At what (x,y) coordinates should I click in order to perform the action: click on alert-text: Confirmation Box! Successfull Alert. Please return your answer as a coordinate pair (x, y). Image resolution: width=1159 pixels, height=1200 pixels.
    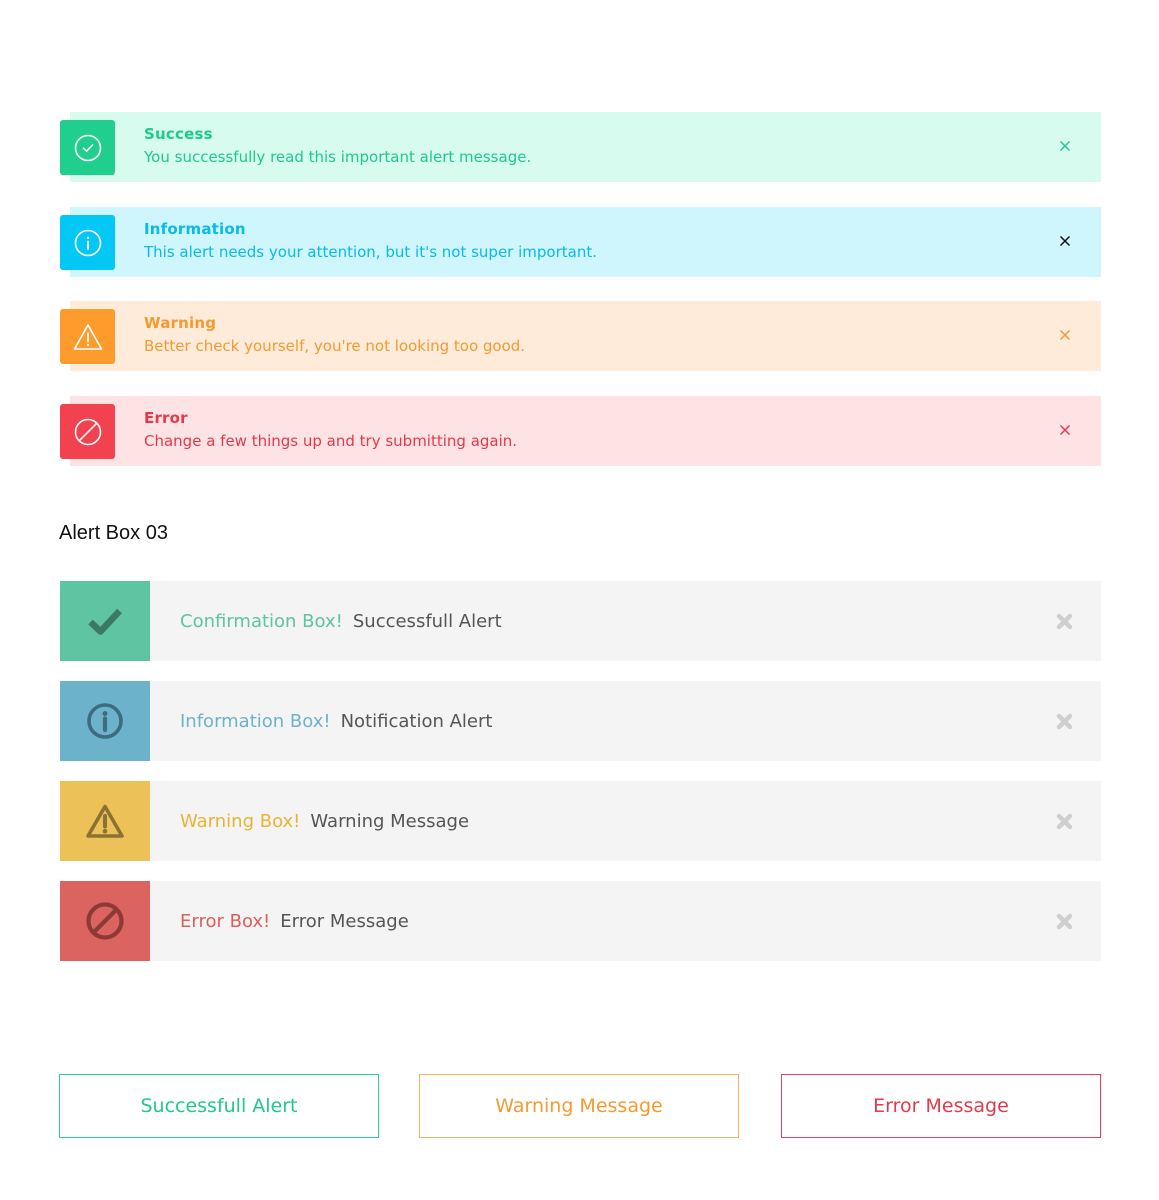
    Looking at the image, I should click on (341, 621).